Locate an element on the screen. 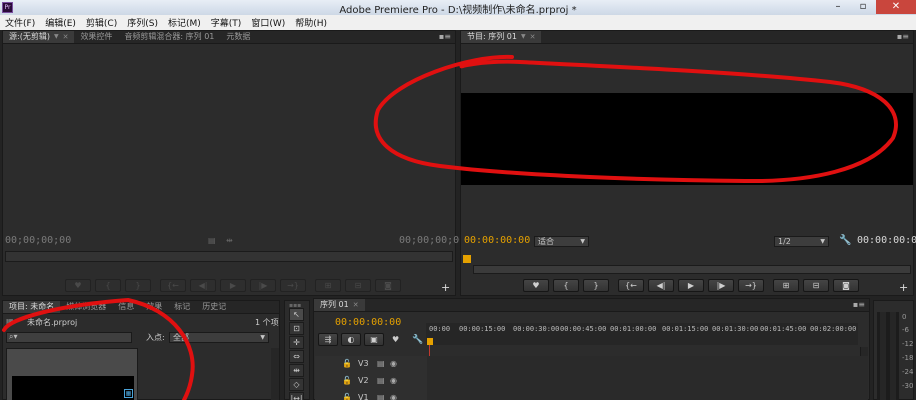 This screenshot has height=400, width=916. annotation-circle-project is located at coordinates (98, 349).